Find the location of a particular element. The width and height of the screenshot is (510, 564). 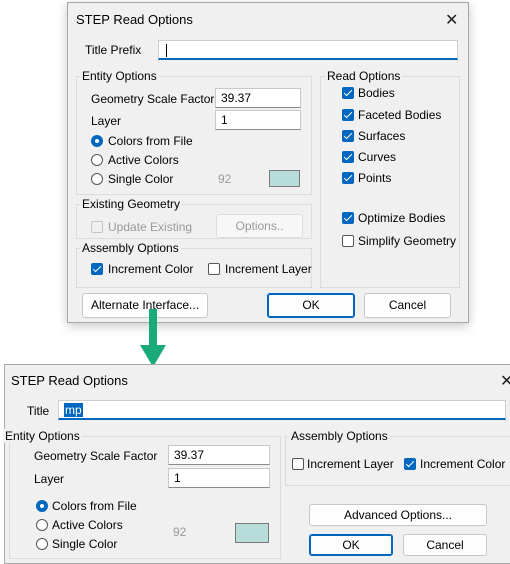

faceted-bodies-label: Faceted Bodies is located at coordinates (399, 115).